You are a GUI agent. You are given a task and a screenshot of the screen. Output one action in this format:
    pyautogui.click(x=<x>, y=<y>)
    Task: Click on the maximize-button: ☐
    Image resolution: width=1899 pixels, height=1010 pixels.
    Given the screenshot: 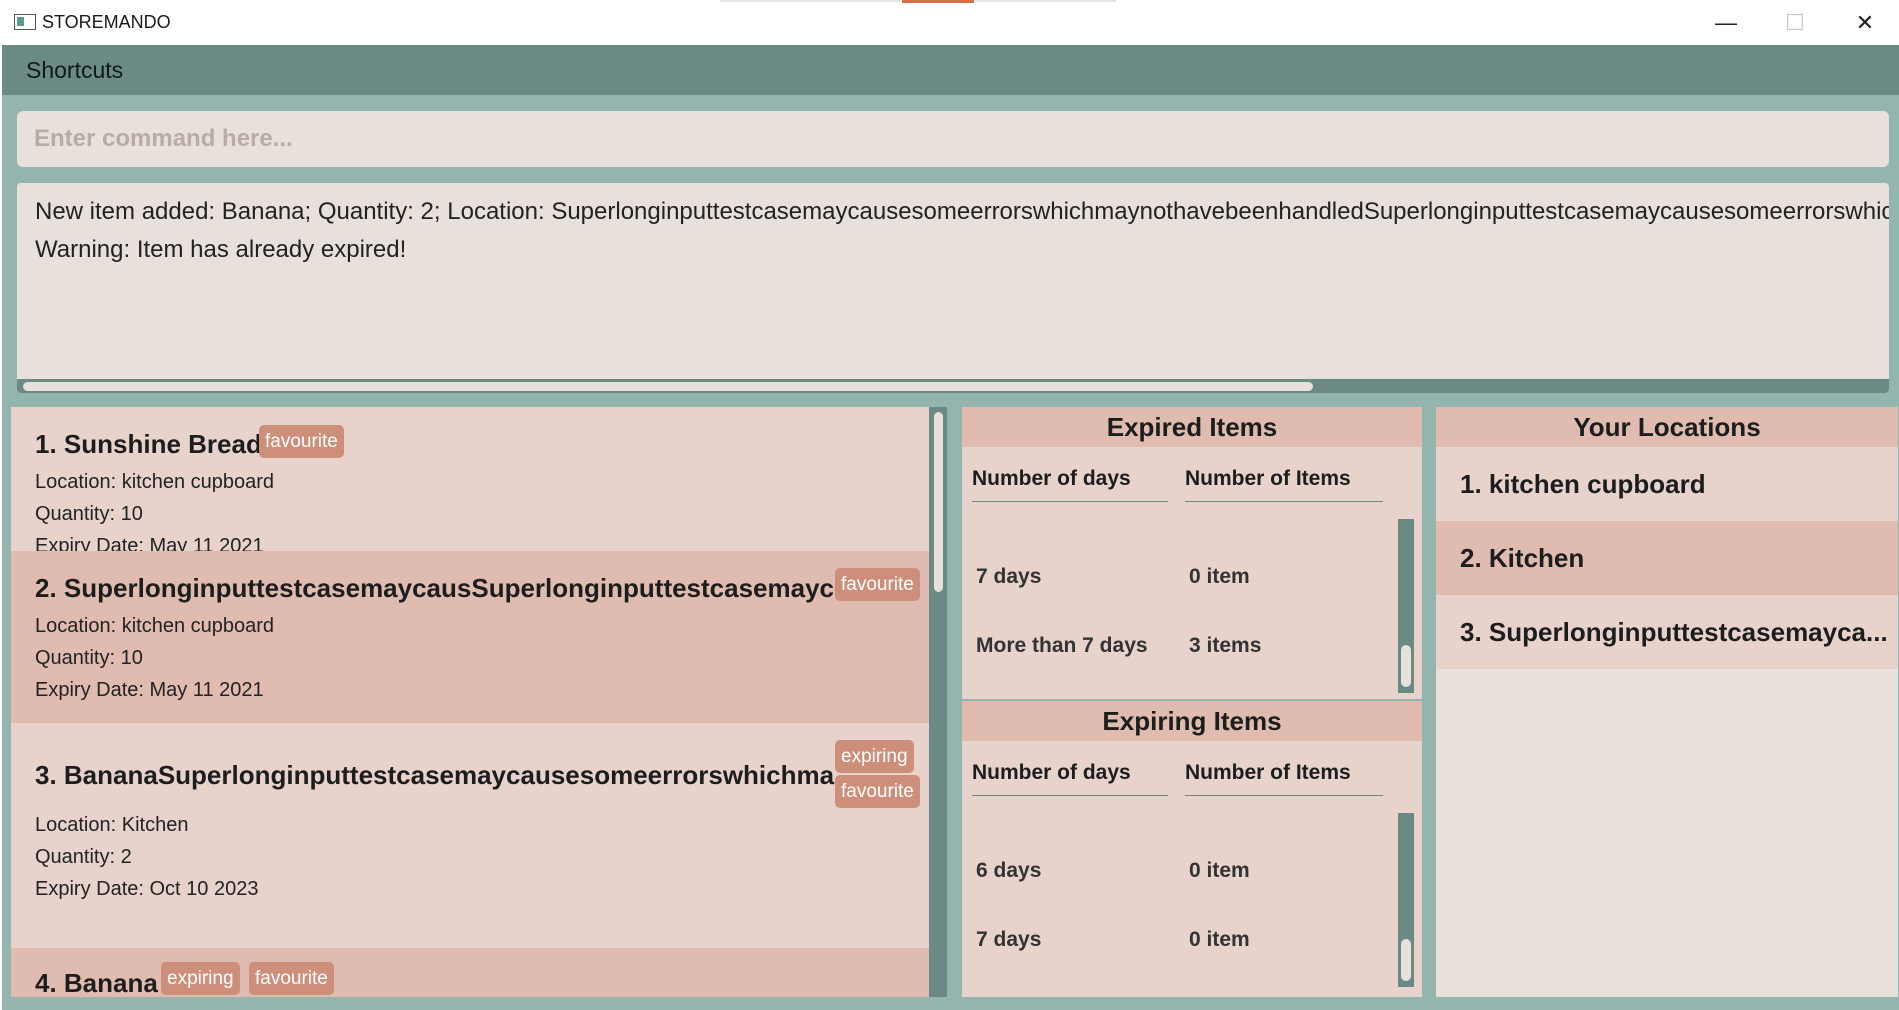 What is the action you would take?
    pyautogui.click(x=1795, y=22)
    